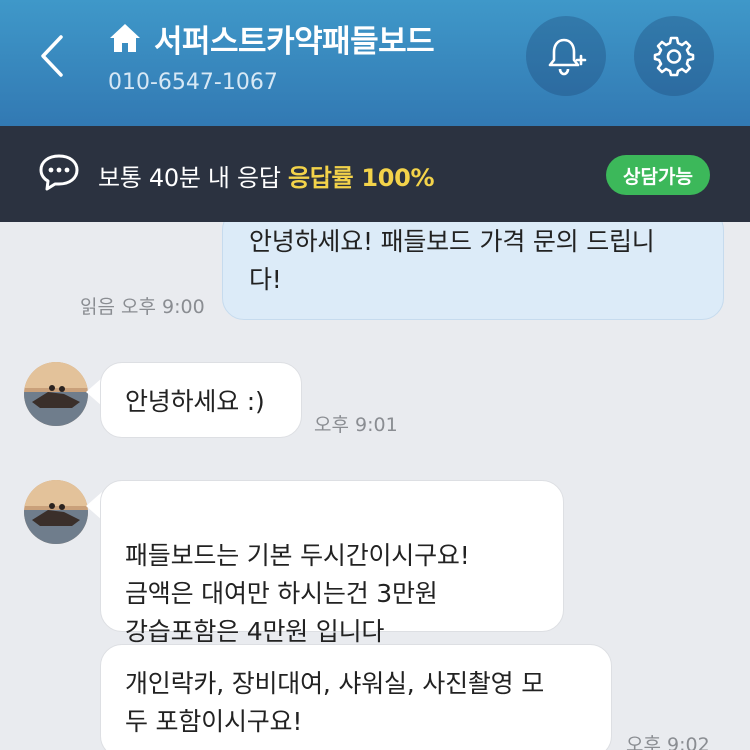 The height and width of the screenshot is (750, 750). I want to click on message-meta: 읽음 오후 9:00, so click(142, 305).